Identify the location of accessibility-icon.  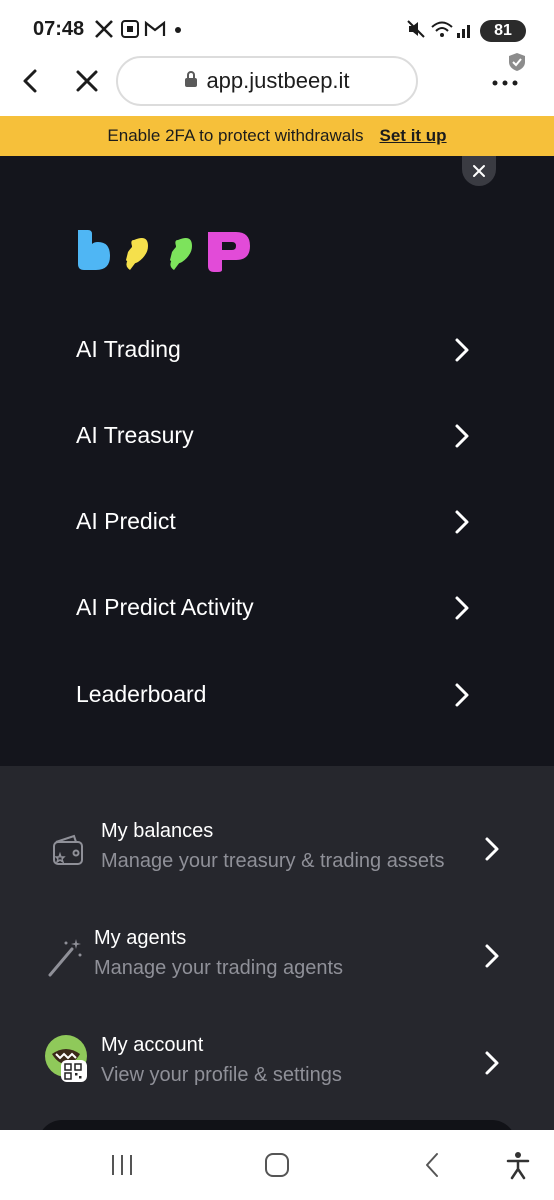
(518, 1165).